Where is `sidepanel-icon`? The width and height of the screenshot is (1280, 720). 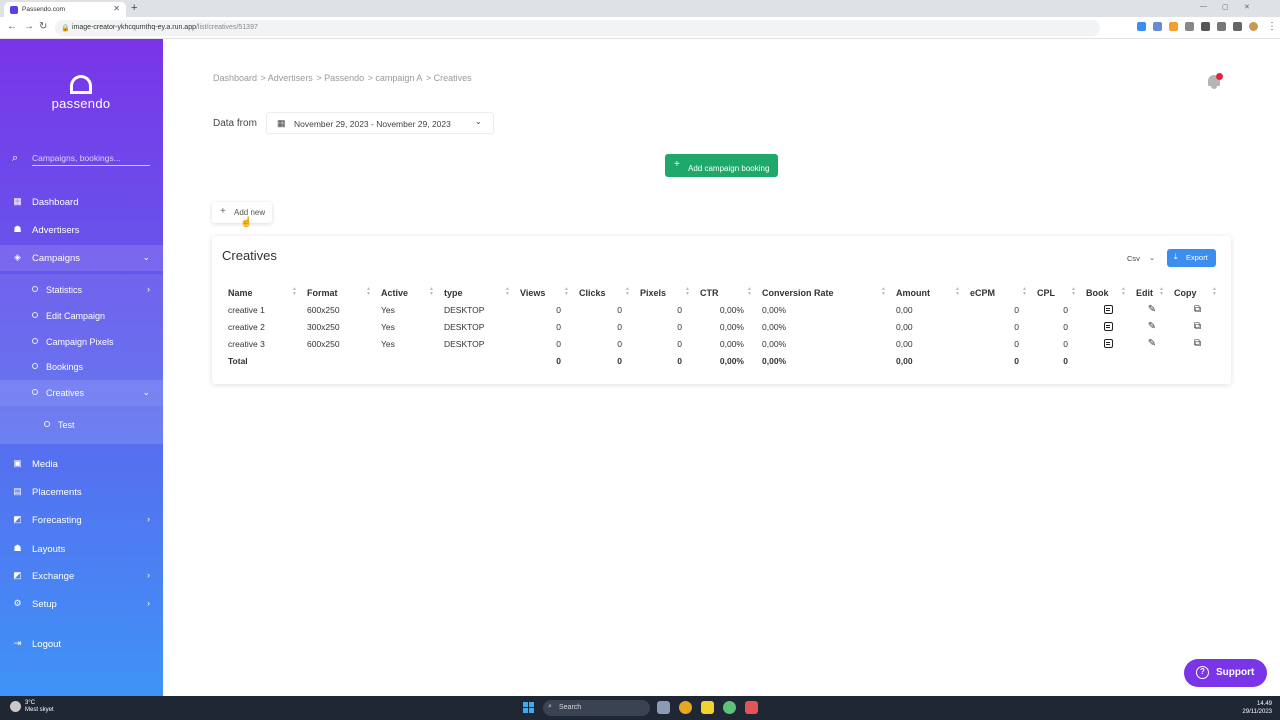
sidepanel-icon is located at coordinates (1237, 26).